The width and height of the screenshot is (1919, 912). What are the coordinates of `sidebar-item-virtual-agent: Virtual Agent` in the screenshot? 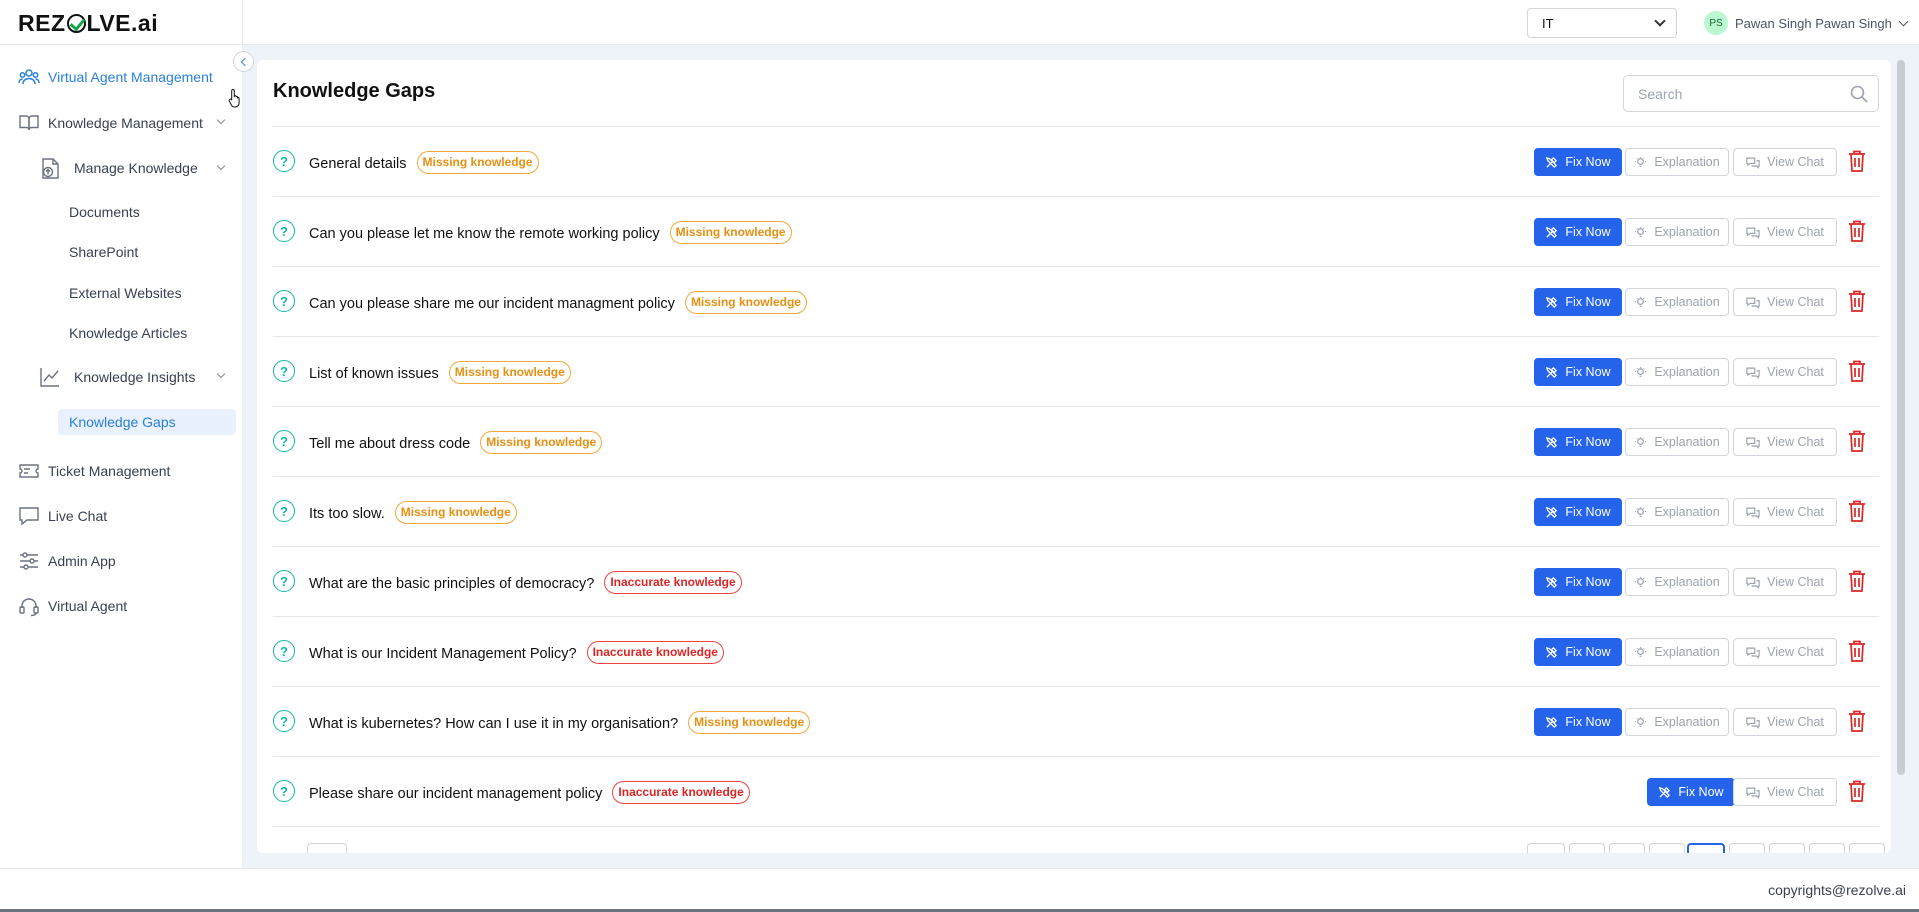 It's located at (72, 606).